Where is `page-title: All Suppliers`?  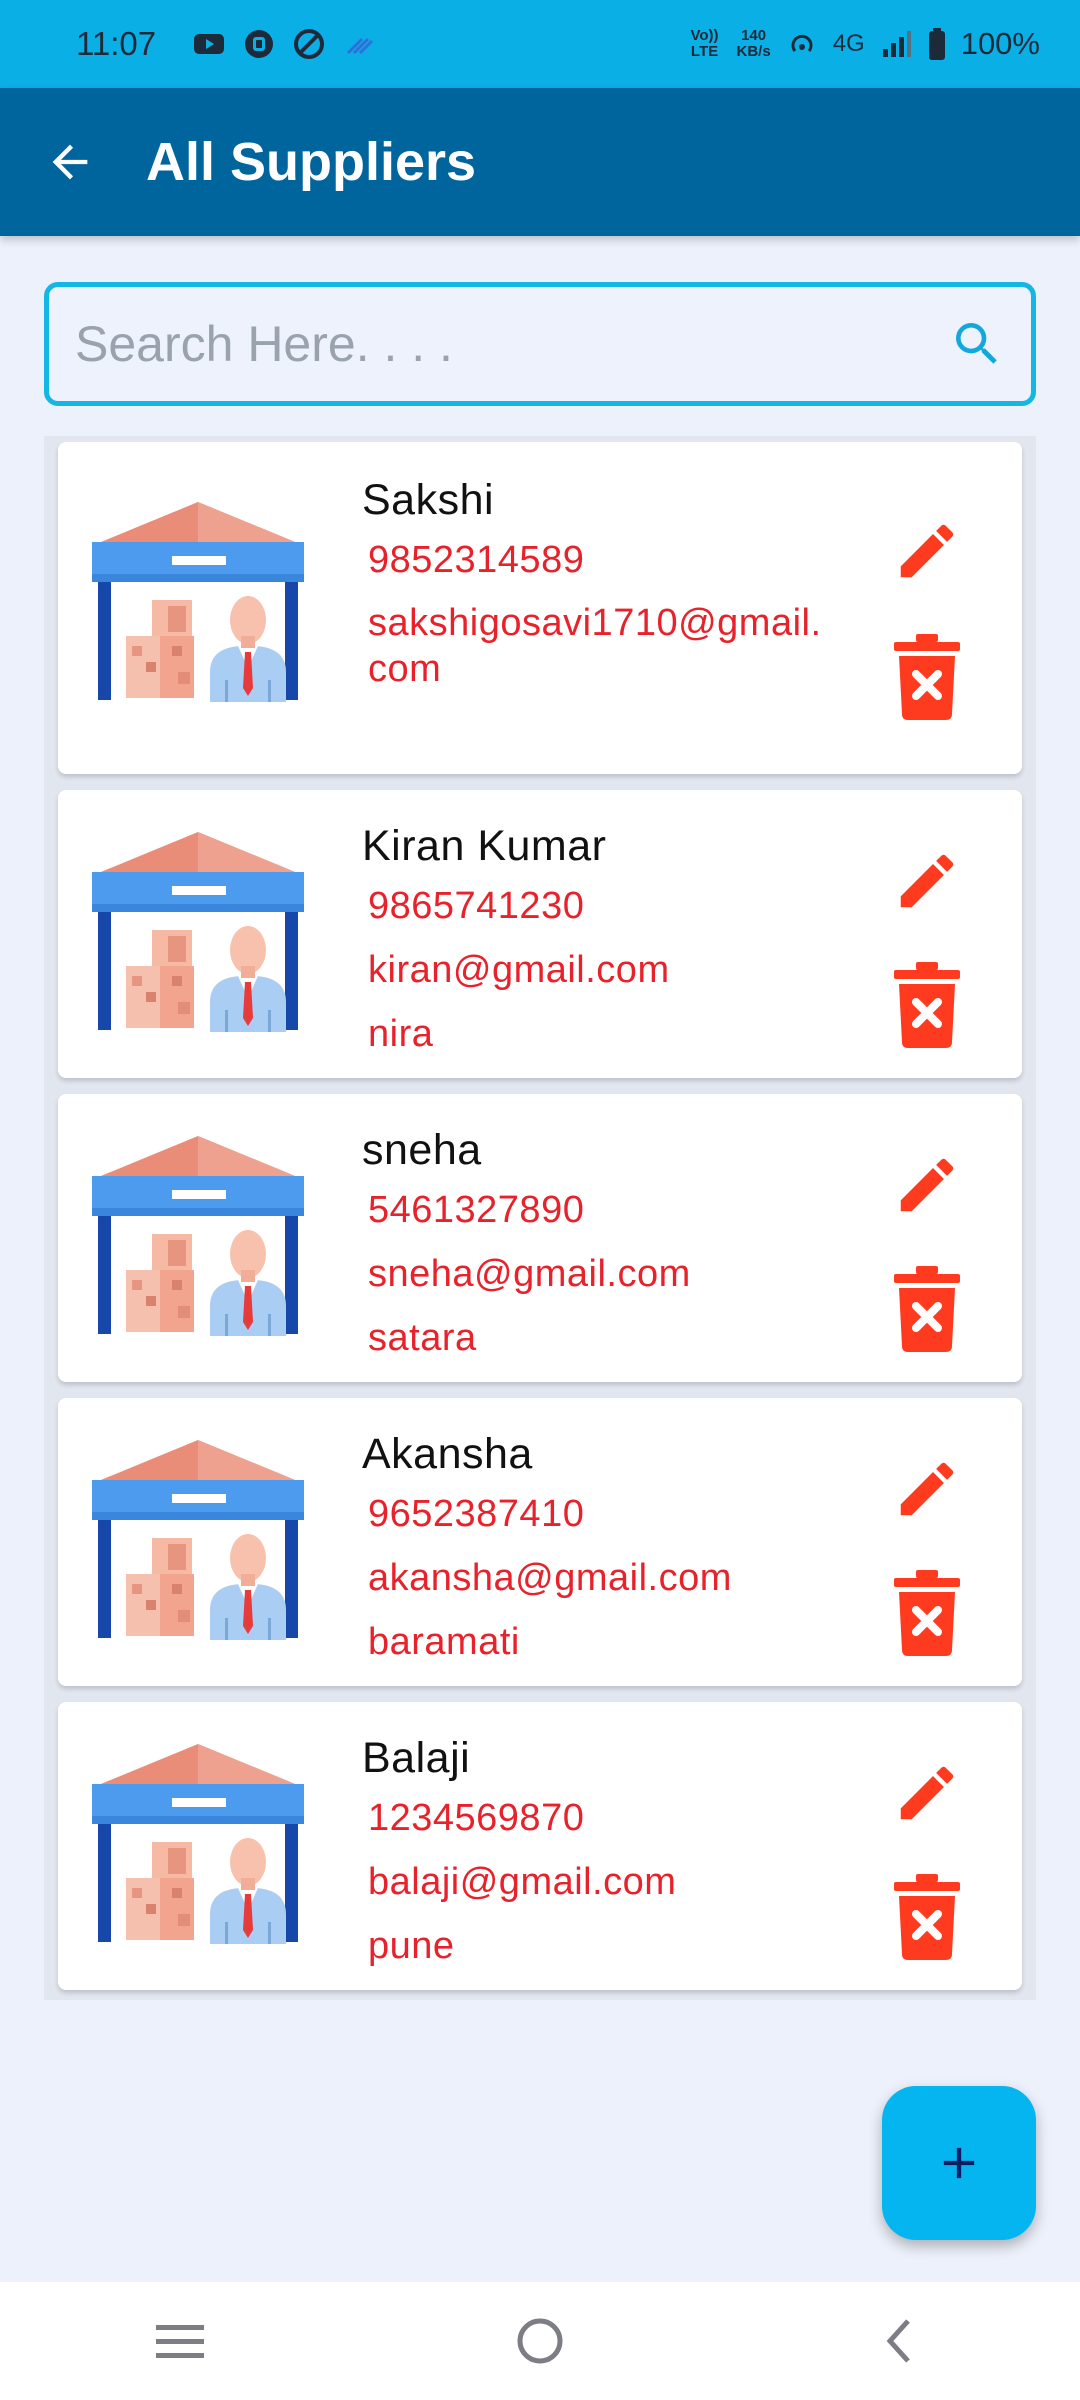 page-title: All Suppliers is located at coordinates (311, 162).